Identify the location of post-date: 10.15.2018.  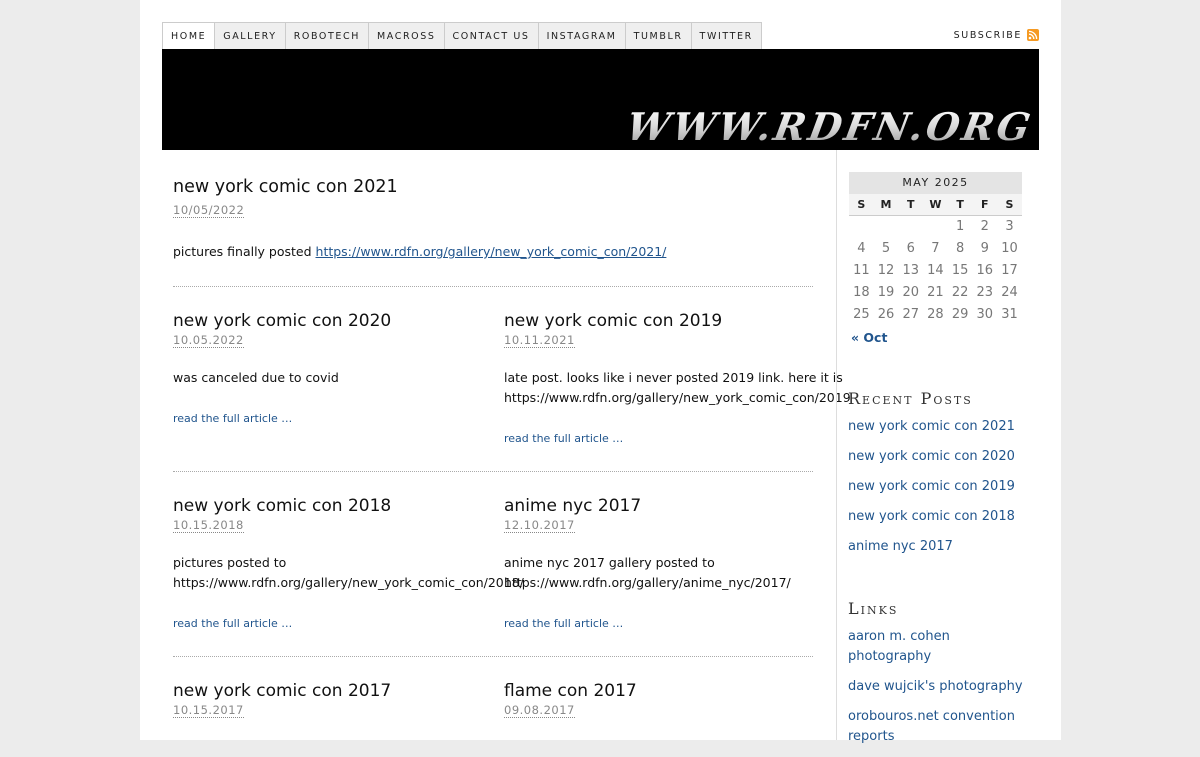
(208, 525).